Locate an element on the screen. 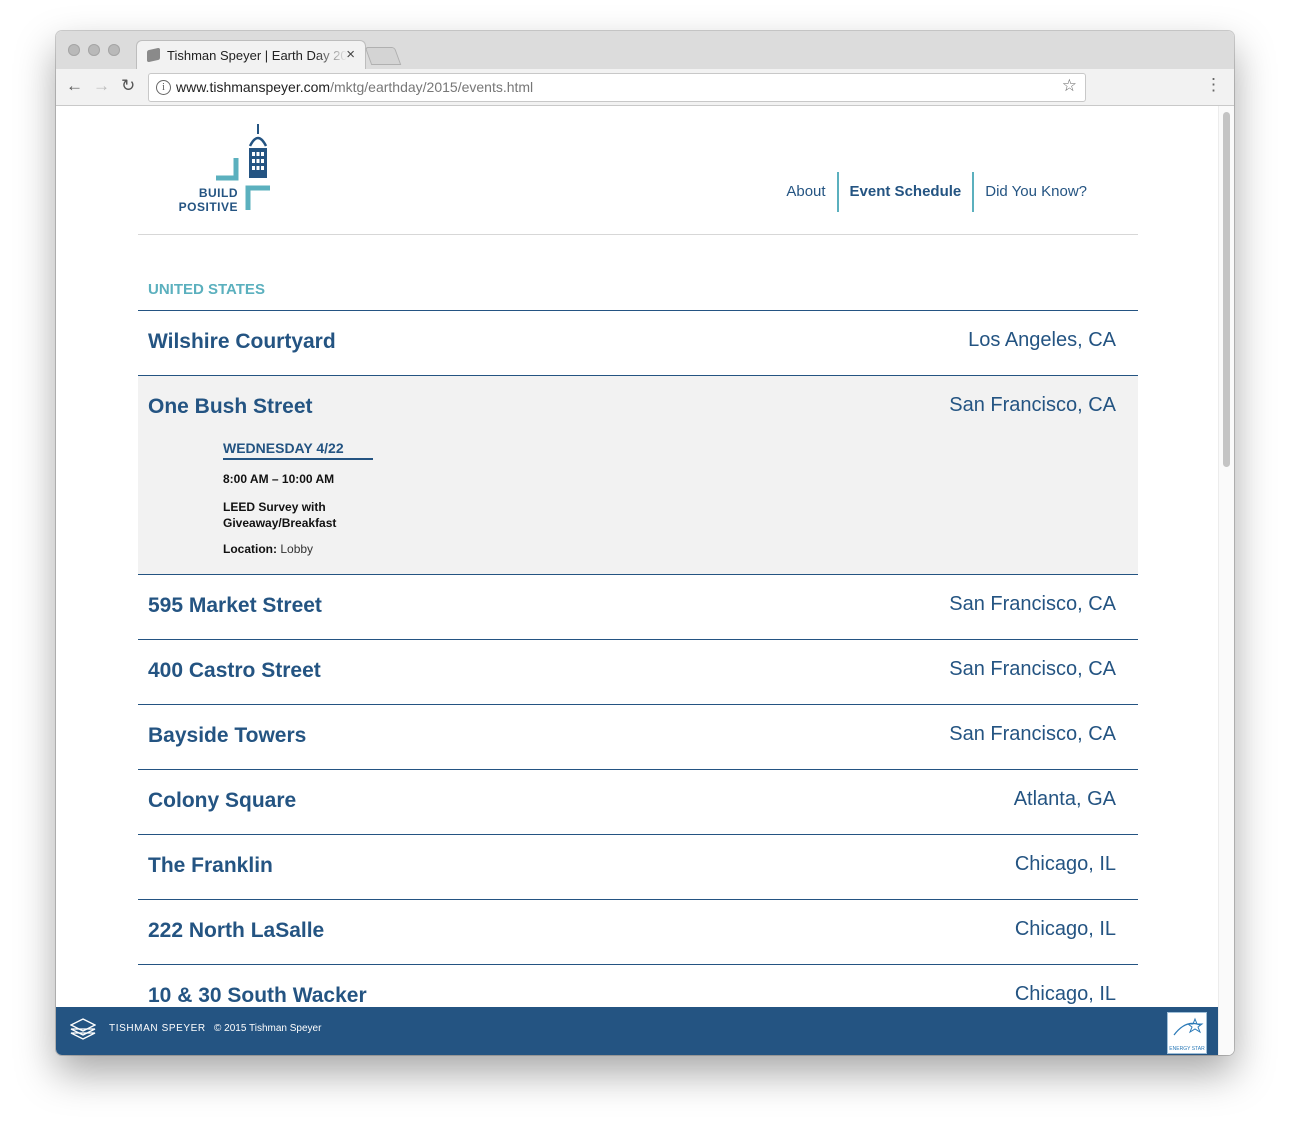  event-time: 8:00 AM – 10:00 AM is located at coordinates (279, 479).